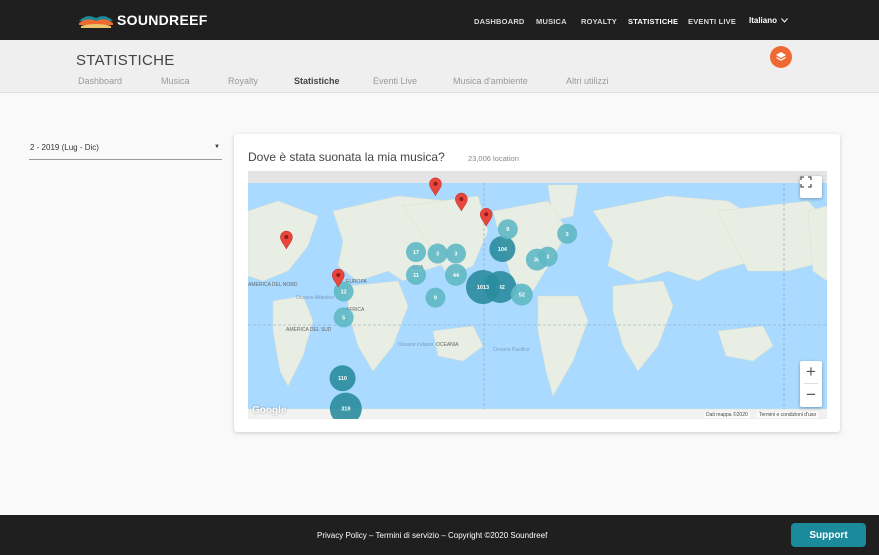 The height and width of the screenshot is (555, 879). I want to click on cluster-3: 11, so click(416, 274).